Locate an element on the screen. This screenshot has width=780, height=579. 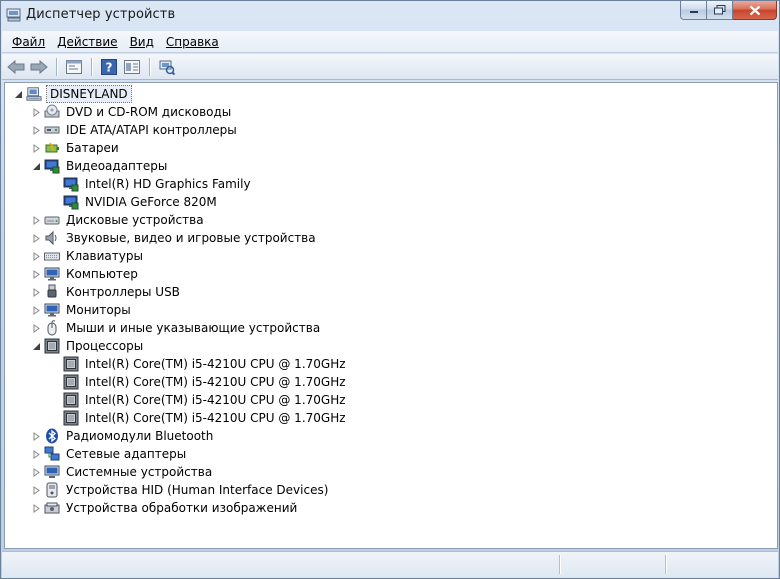
node-label: Клавиатуры is located at coordinates (104, 256).